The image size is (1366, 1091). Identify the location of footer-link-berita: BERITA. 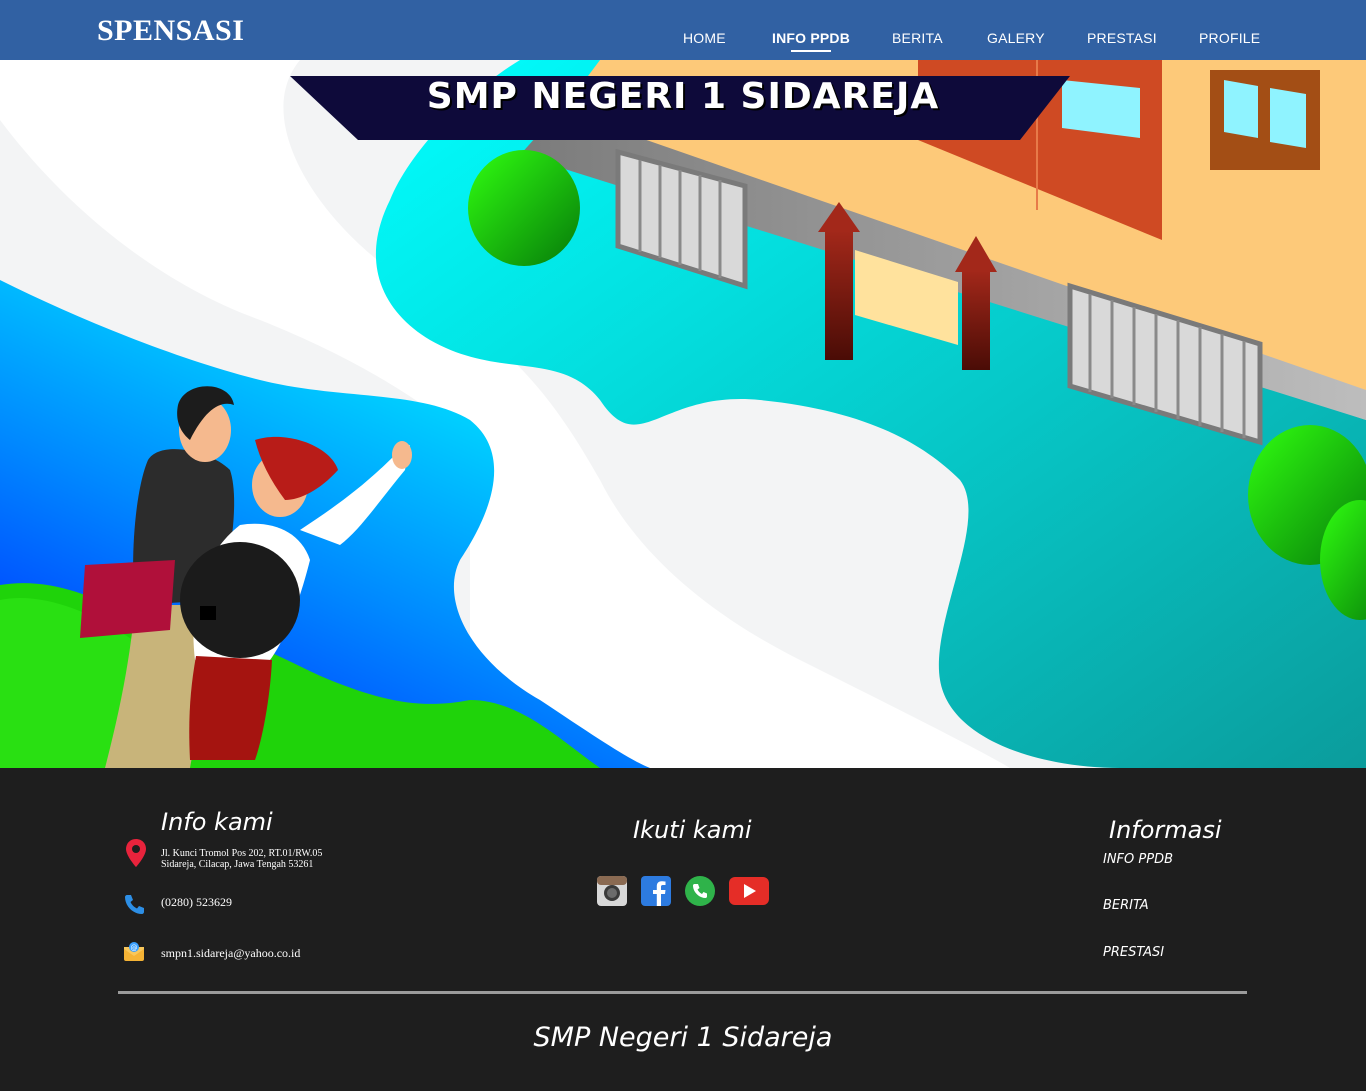
(1126, 905).